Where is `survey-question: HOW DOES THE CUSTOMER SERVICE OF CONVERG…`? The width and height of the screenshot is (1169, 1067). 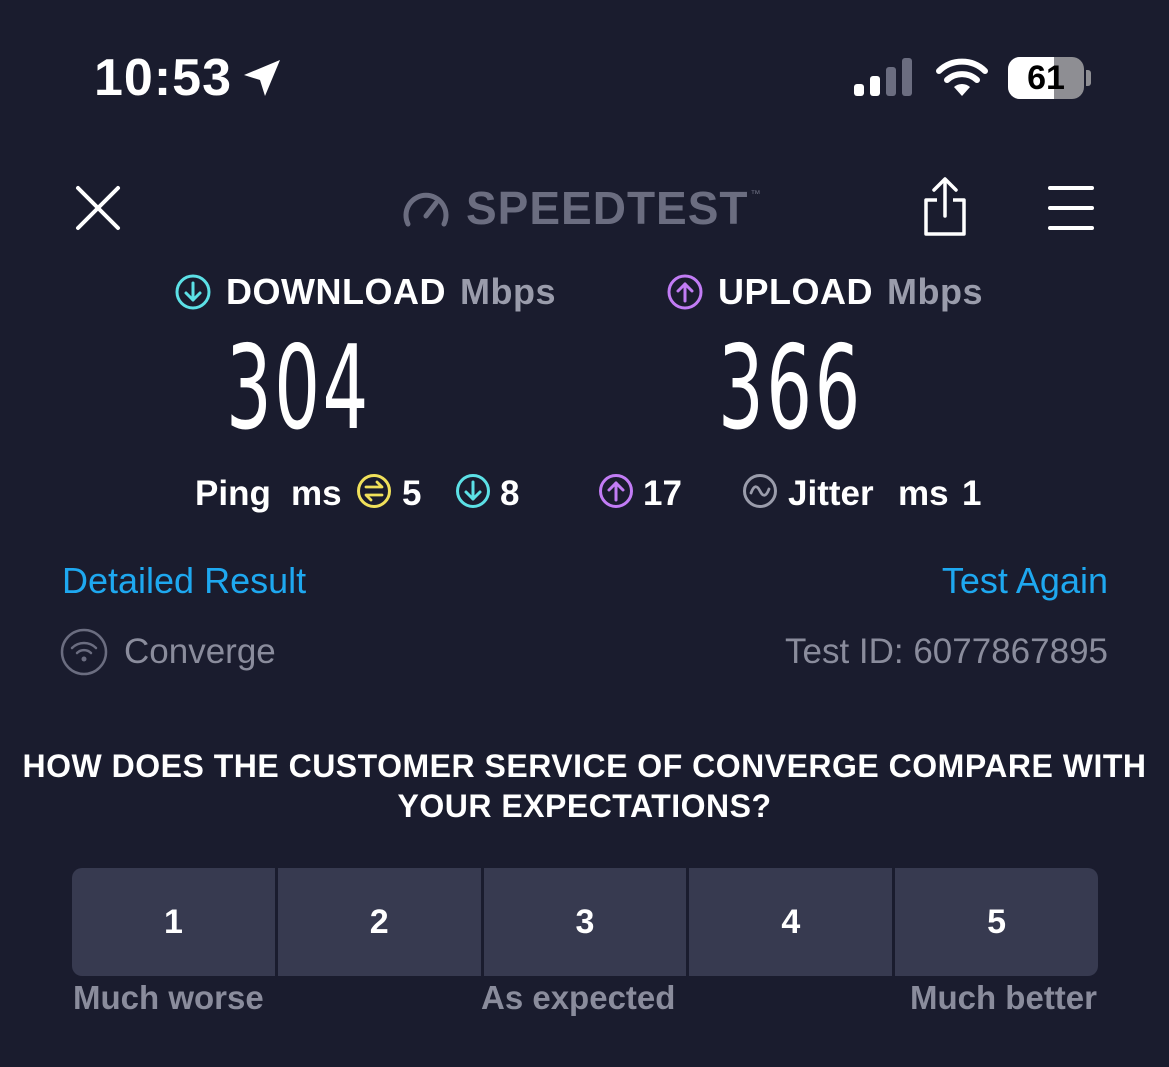
survey-question: HOW DOES THE CUSTOMER SERVICE OF CONVERG… is located at coordinates (584, 786).